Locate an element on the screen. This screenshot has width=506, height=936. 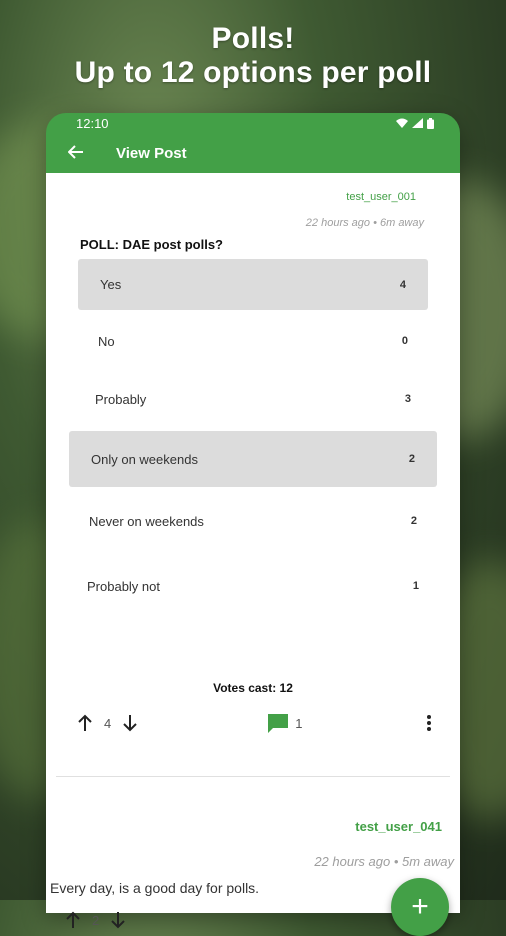
poll-option: Yes 4 is located at coordinates (253, 284).